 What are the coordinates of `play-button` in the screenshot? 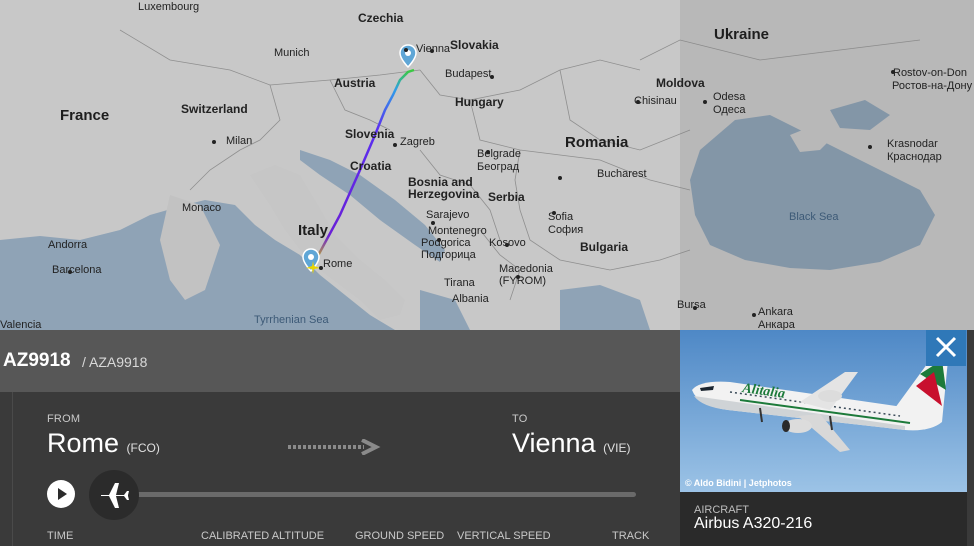 It's located at (61, 494).